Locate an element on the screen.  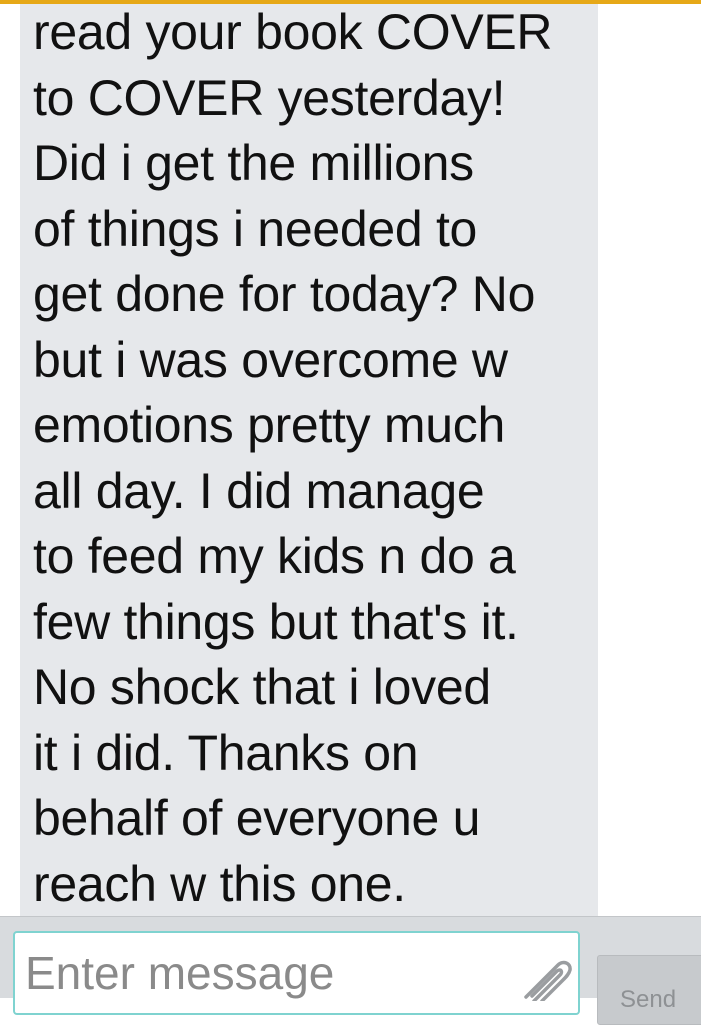
message-composer: Send is located at coordinates (350, 970).